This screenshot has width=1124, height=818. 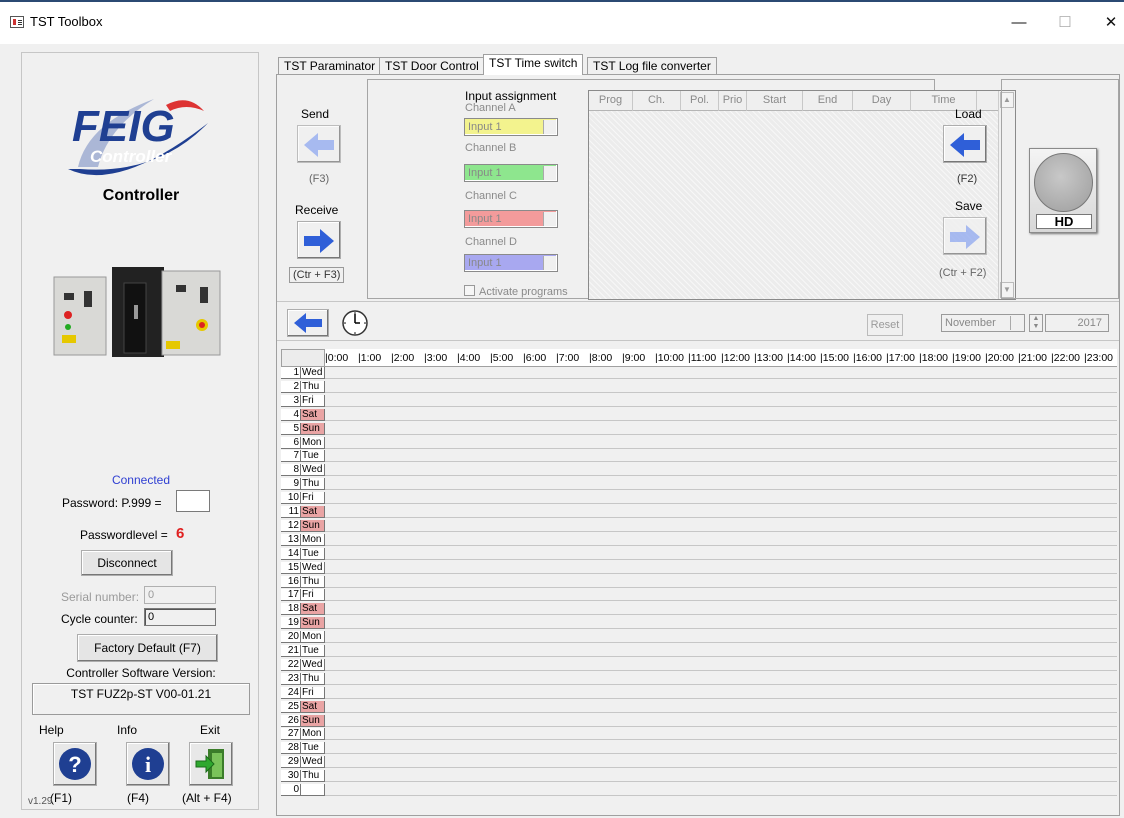 What do you see at coordinates (1065, 23) in the screenshot?
I see `maximize-button: ☐` at bounding box center [1065, 23].